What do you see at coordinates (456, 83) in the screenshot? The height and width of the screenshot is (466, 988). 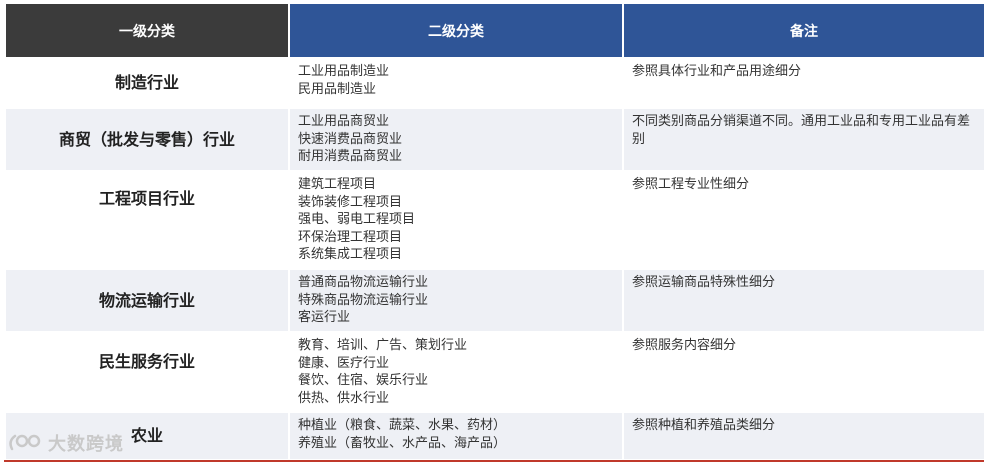 I see `secondary-category-cell: 工业用品制造业 民用品制造业` at bounding box center [456, 83].